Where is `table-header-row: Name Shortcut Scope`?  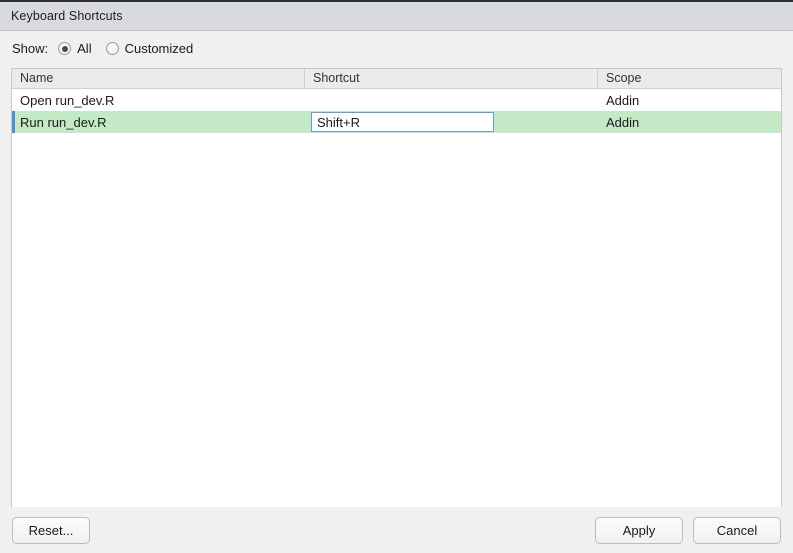 table-header-row: Name Shortcut Scope is located at coordinates (396, 79).